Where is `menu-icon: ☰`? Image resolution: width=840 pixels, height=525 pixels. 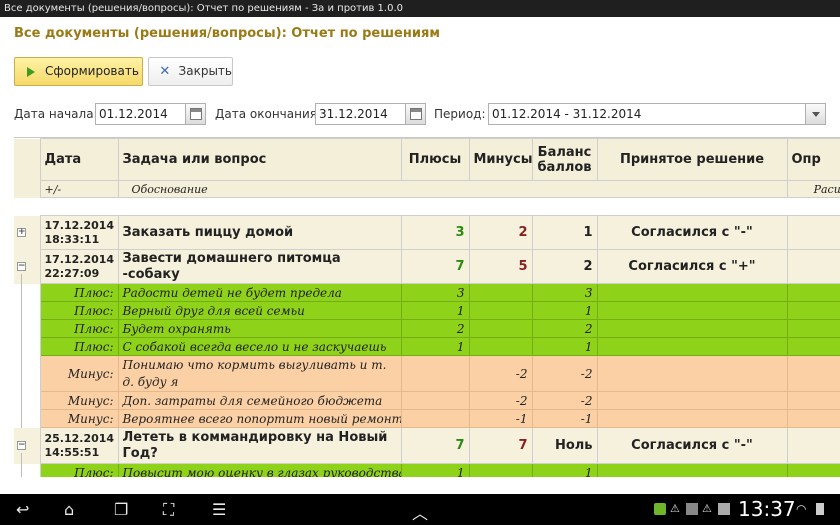 menu-icon: ☰ is located at coordinates (219, 509).